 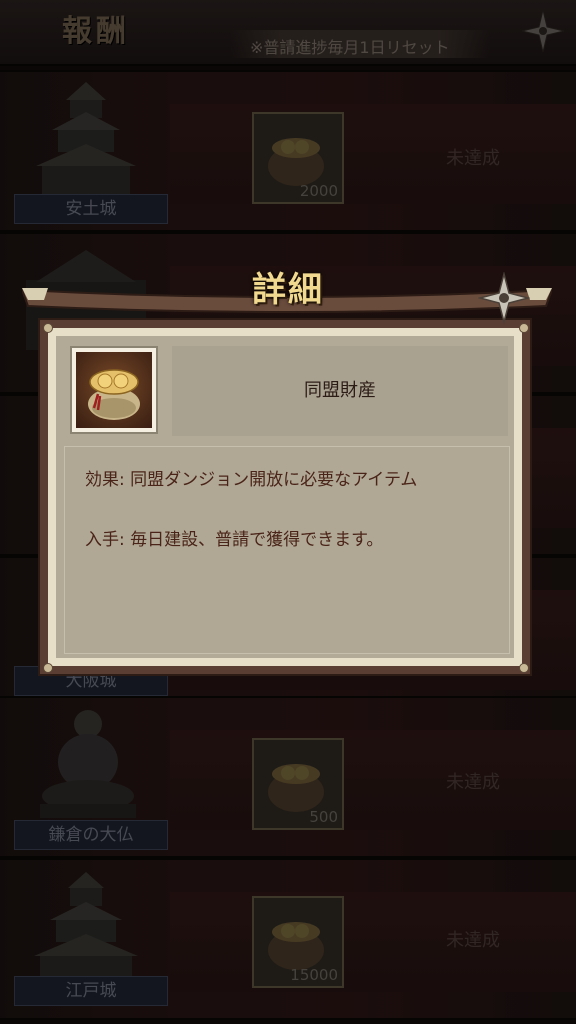 I want to click on shuriken-close-icon, so click(x=504, y=298).